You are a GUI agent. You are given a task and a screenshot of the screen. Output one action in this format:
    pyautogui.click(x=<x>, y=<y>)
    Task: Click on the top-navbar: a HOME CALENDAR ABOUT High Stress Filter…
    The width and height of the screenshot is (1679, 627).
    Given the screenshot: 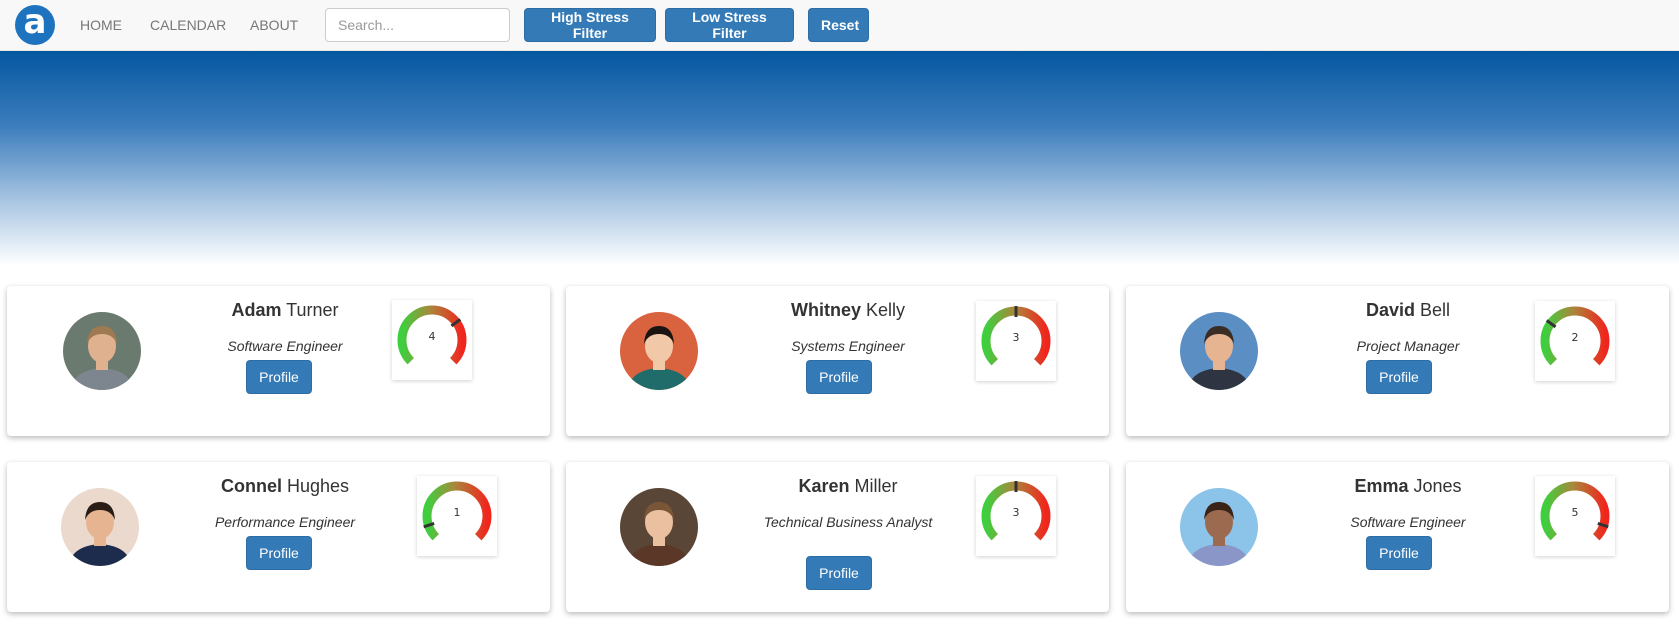 What is the action you would take?
    pyautogui.click(x=839, y=25)
    